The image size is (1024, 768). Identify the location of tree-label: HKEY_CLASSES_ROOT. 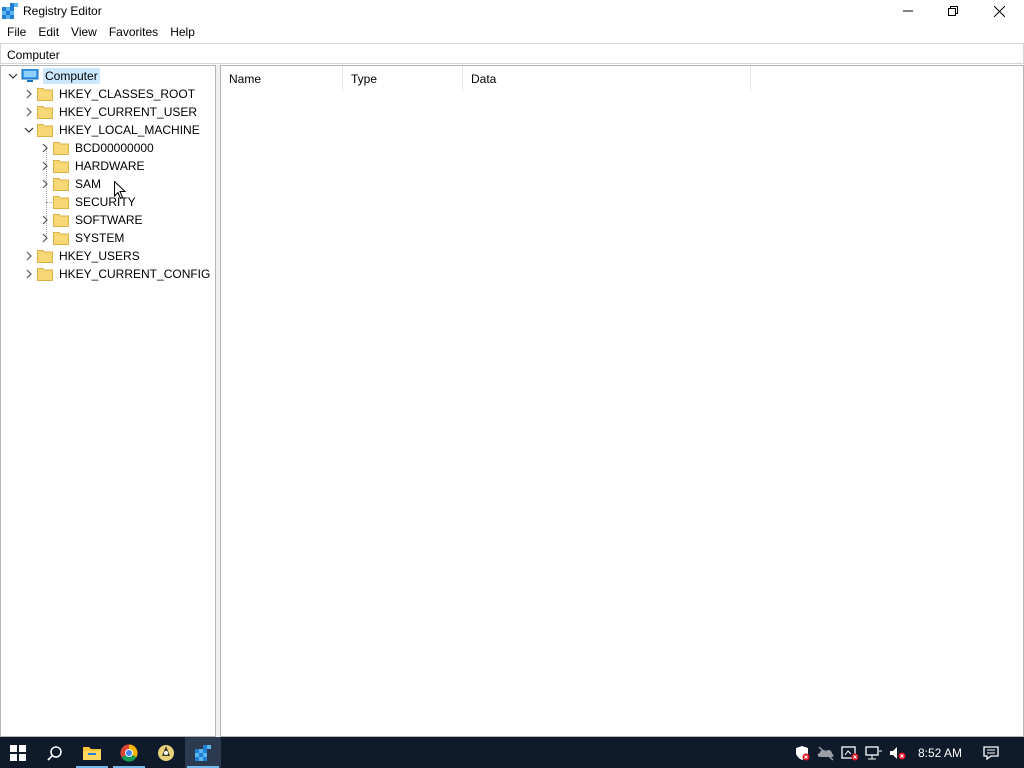
(127, 94).